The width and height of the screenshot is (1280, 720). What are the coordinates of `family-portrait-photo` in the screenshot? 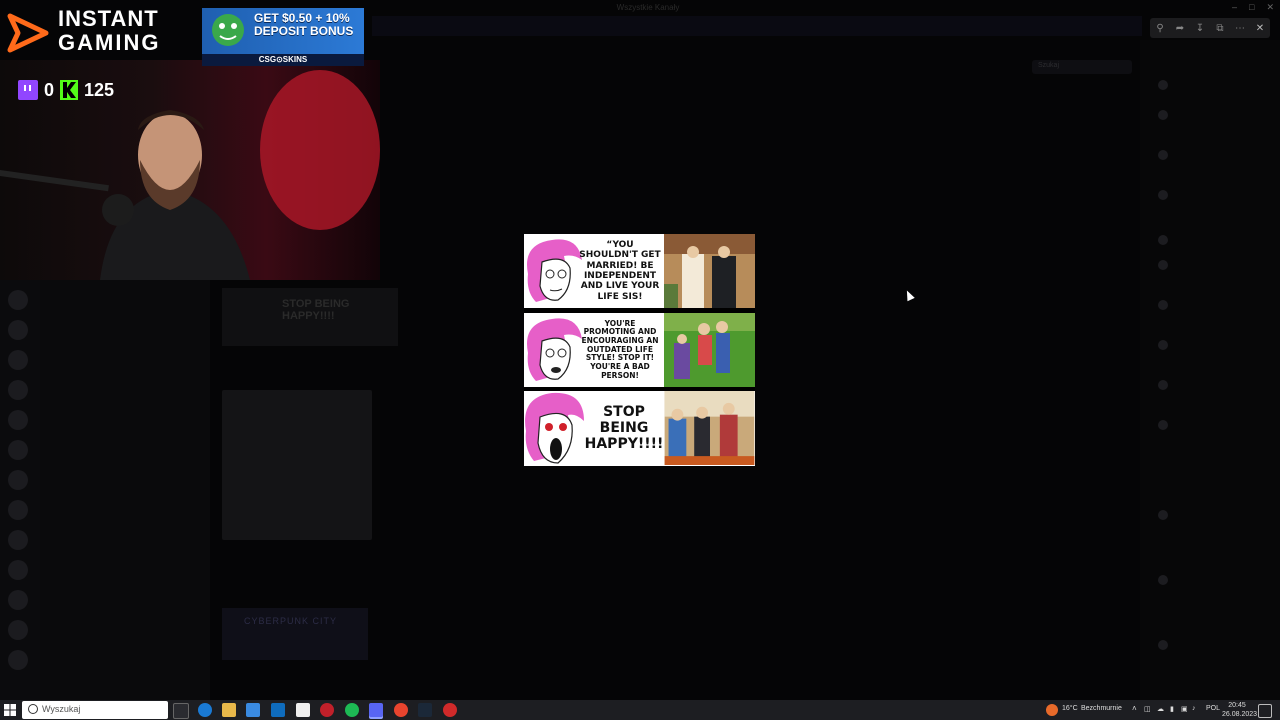 It's located at (709, 428).